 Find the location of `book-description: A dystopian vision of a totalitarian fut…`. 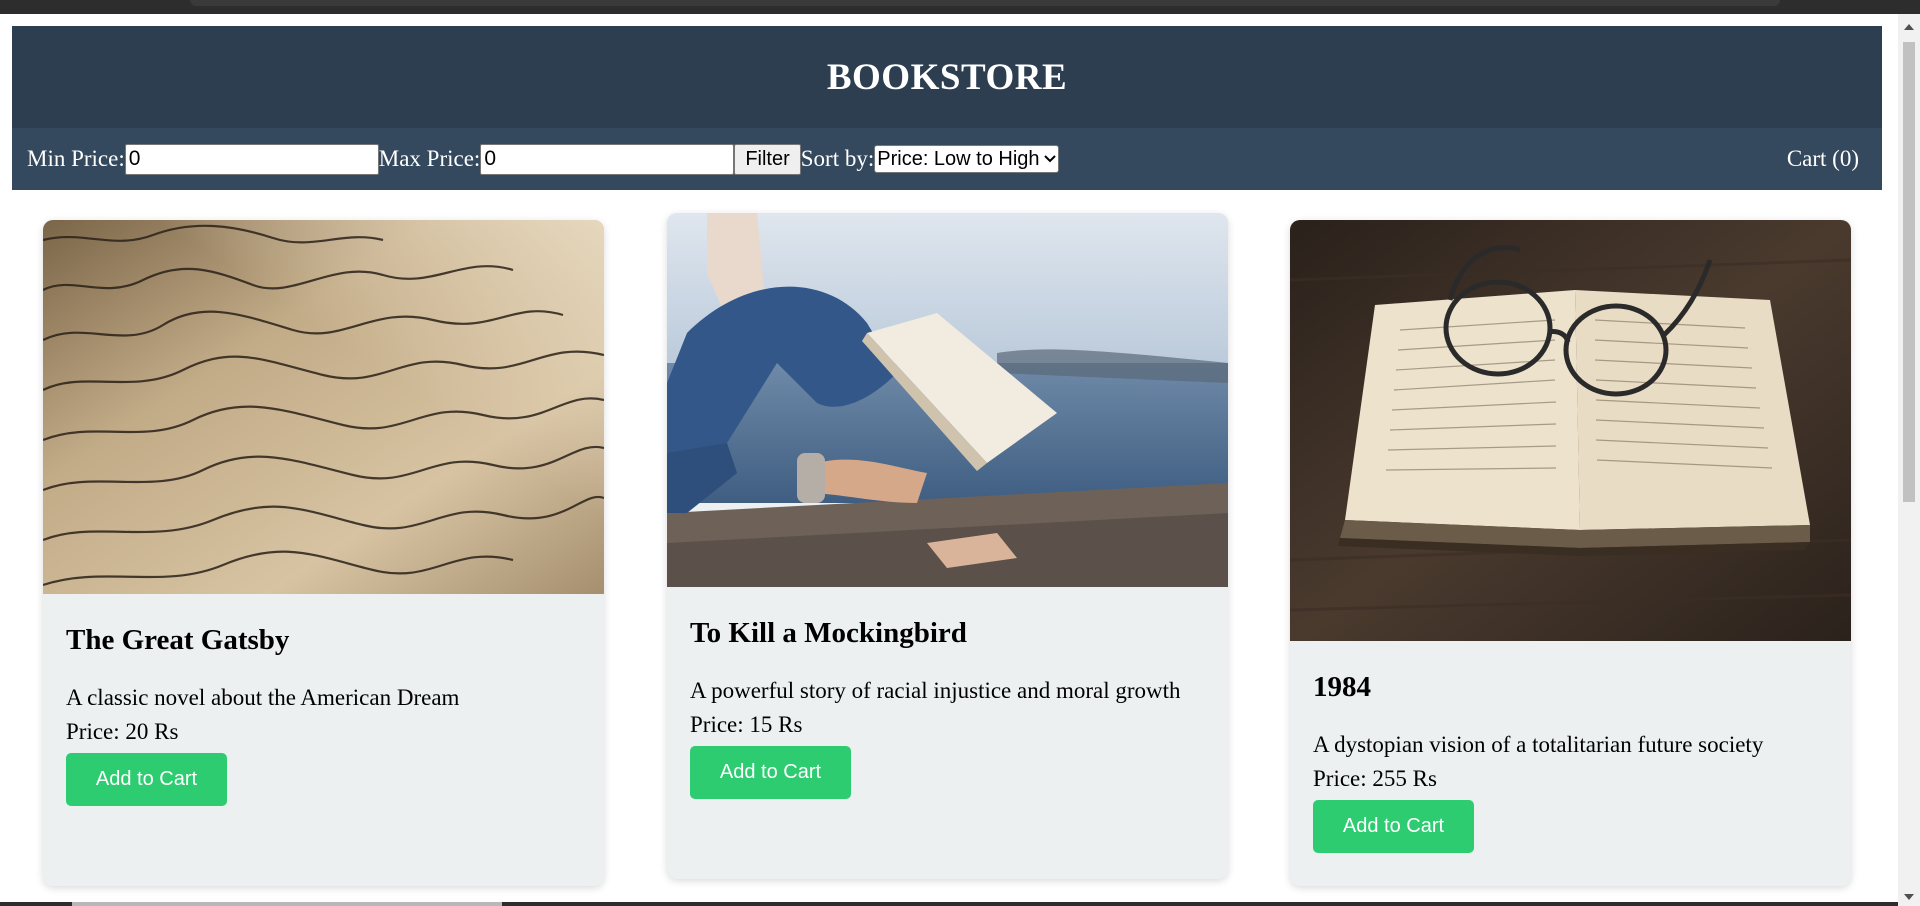

book-description: A dystopian vision of a totalitarian fut… is located at coordinates (1538, 744).